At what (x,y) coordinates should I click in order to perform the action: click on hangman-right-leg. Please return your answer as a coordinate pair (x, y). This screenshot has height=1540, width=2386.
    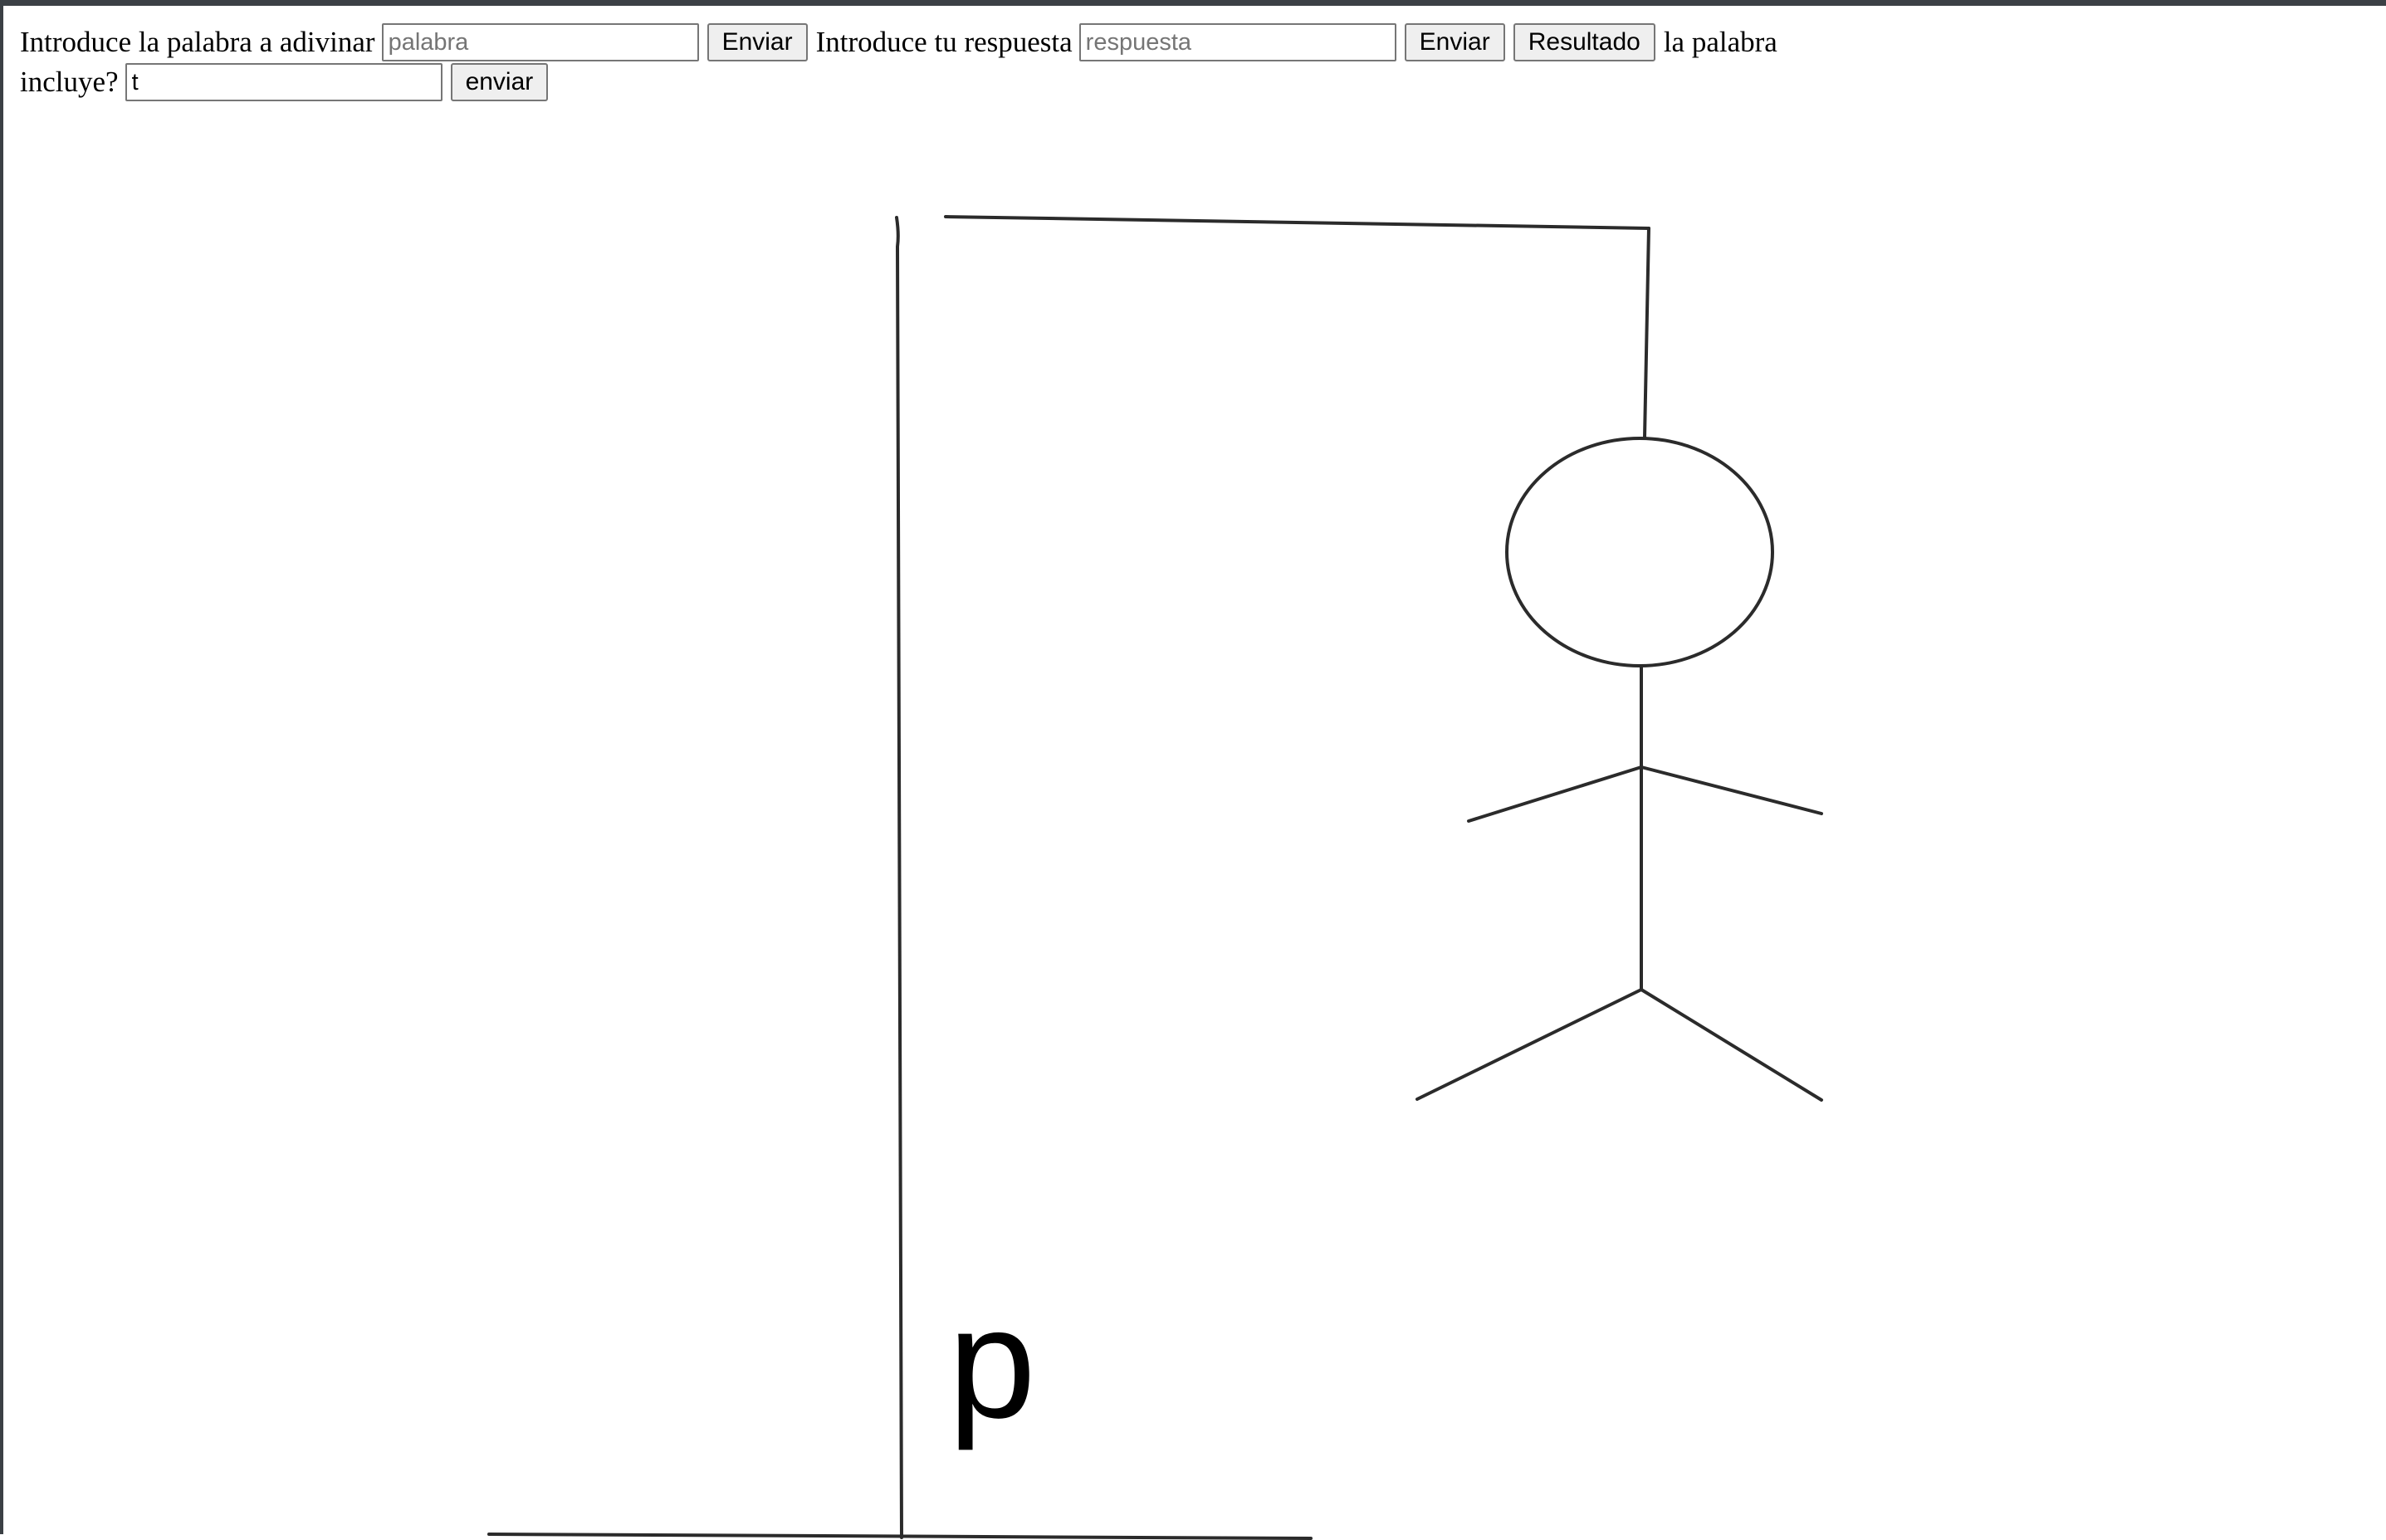
    Looking at the image, I should click on (1731, 1045).